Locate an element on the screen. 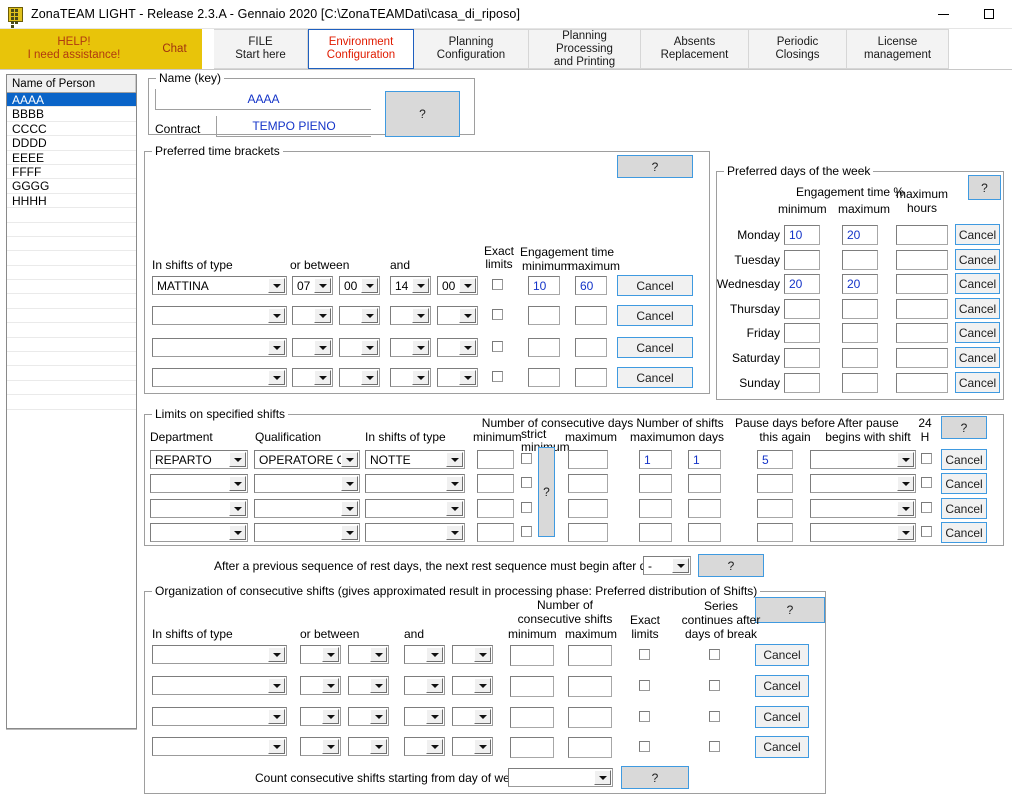 This screenshot has height=794, width=1012. list-item: AAAA is located at coordinates (71, 100).